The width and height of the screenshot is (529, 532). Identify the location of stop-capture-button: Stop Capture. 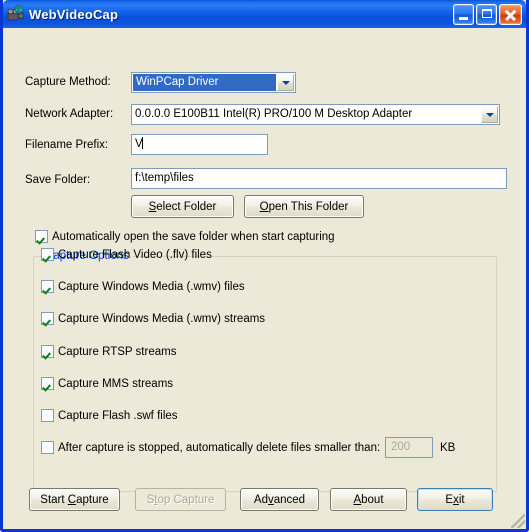
(180, 499).